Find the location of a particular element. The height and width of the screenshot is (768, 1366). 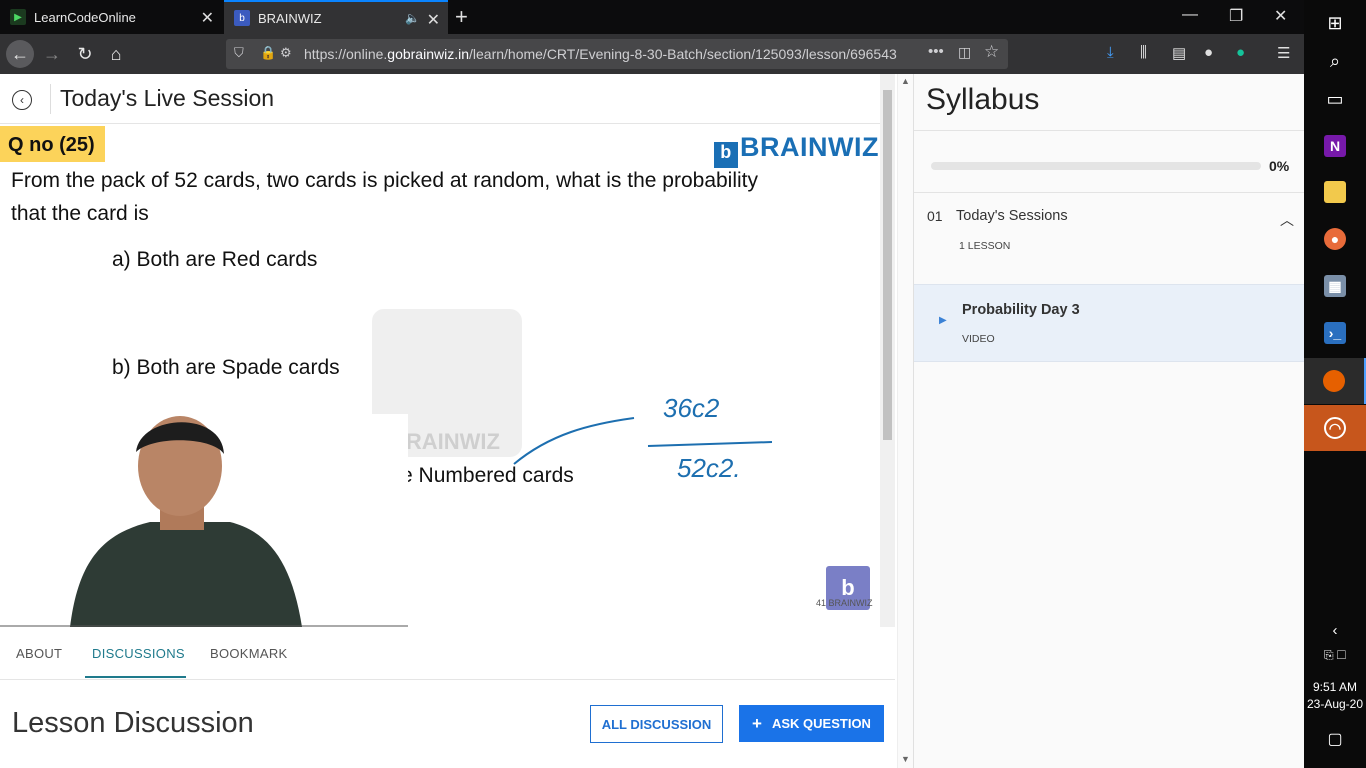

tab-label: LearnCodeOnline is located at coordinates (85, 17).